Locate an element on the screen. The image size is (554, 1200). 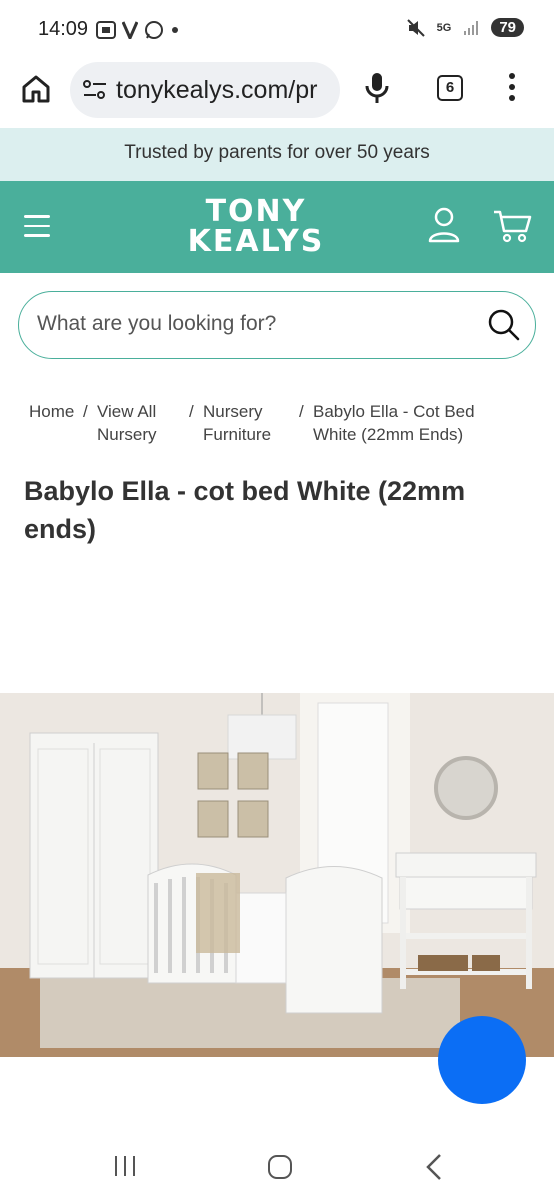
tab-switcher-button: 6 is located at coordinates (450, 88).